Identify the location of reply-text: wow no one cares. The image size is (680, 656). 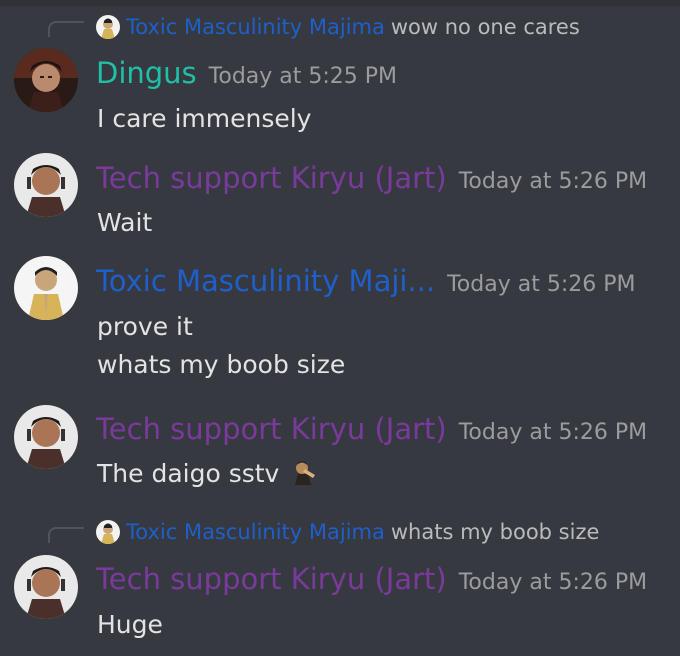
(485, 27).